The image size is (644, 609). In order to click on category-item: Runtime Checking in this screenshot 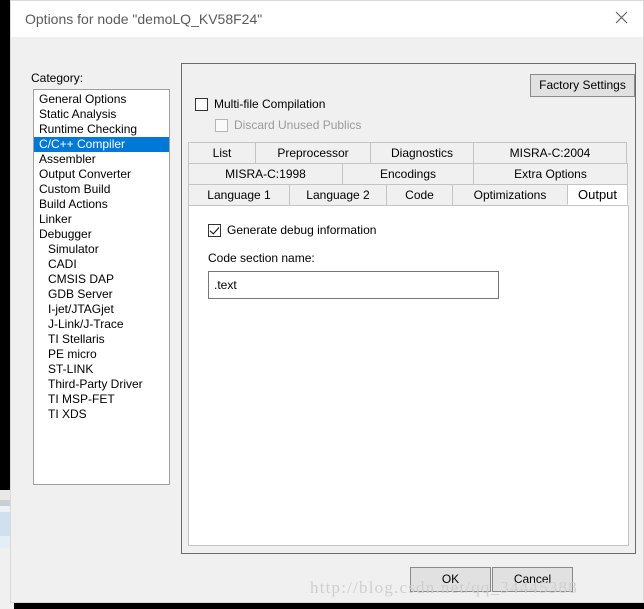, I will do `click(101, 129)`.